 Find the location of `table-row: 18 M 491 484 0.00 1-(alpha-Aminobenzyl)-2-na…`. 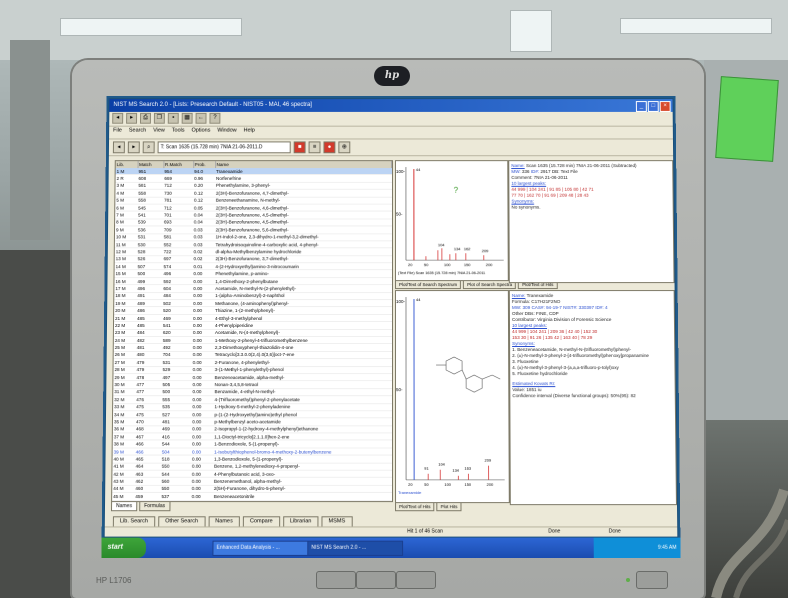

table-row: 18 M 491 484 0.00 1-(alpha-Aminobenzyl)-2-na… is located at coordinates (253, 296).